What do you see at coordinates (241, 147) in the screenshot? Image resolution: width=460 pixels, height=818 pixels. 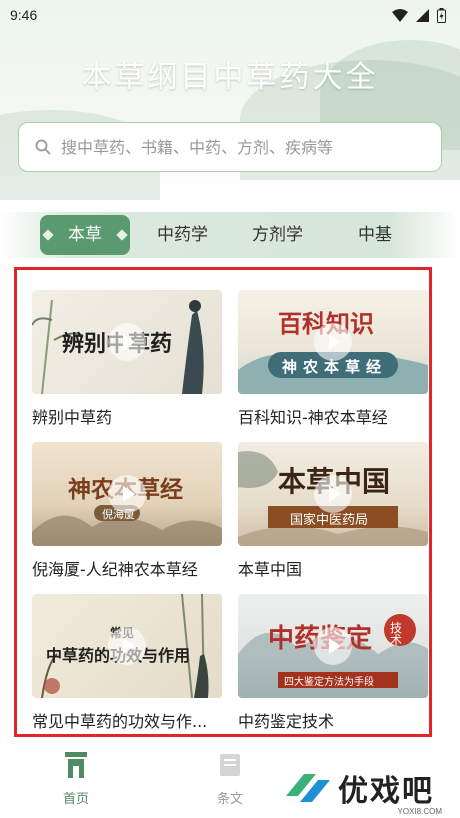 I see `search-input` at bounding box center [241, 147].